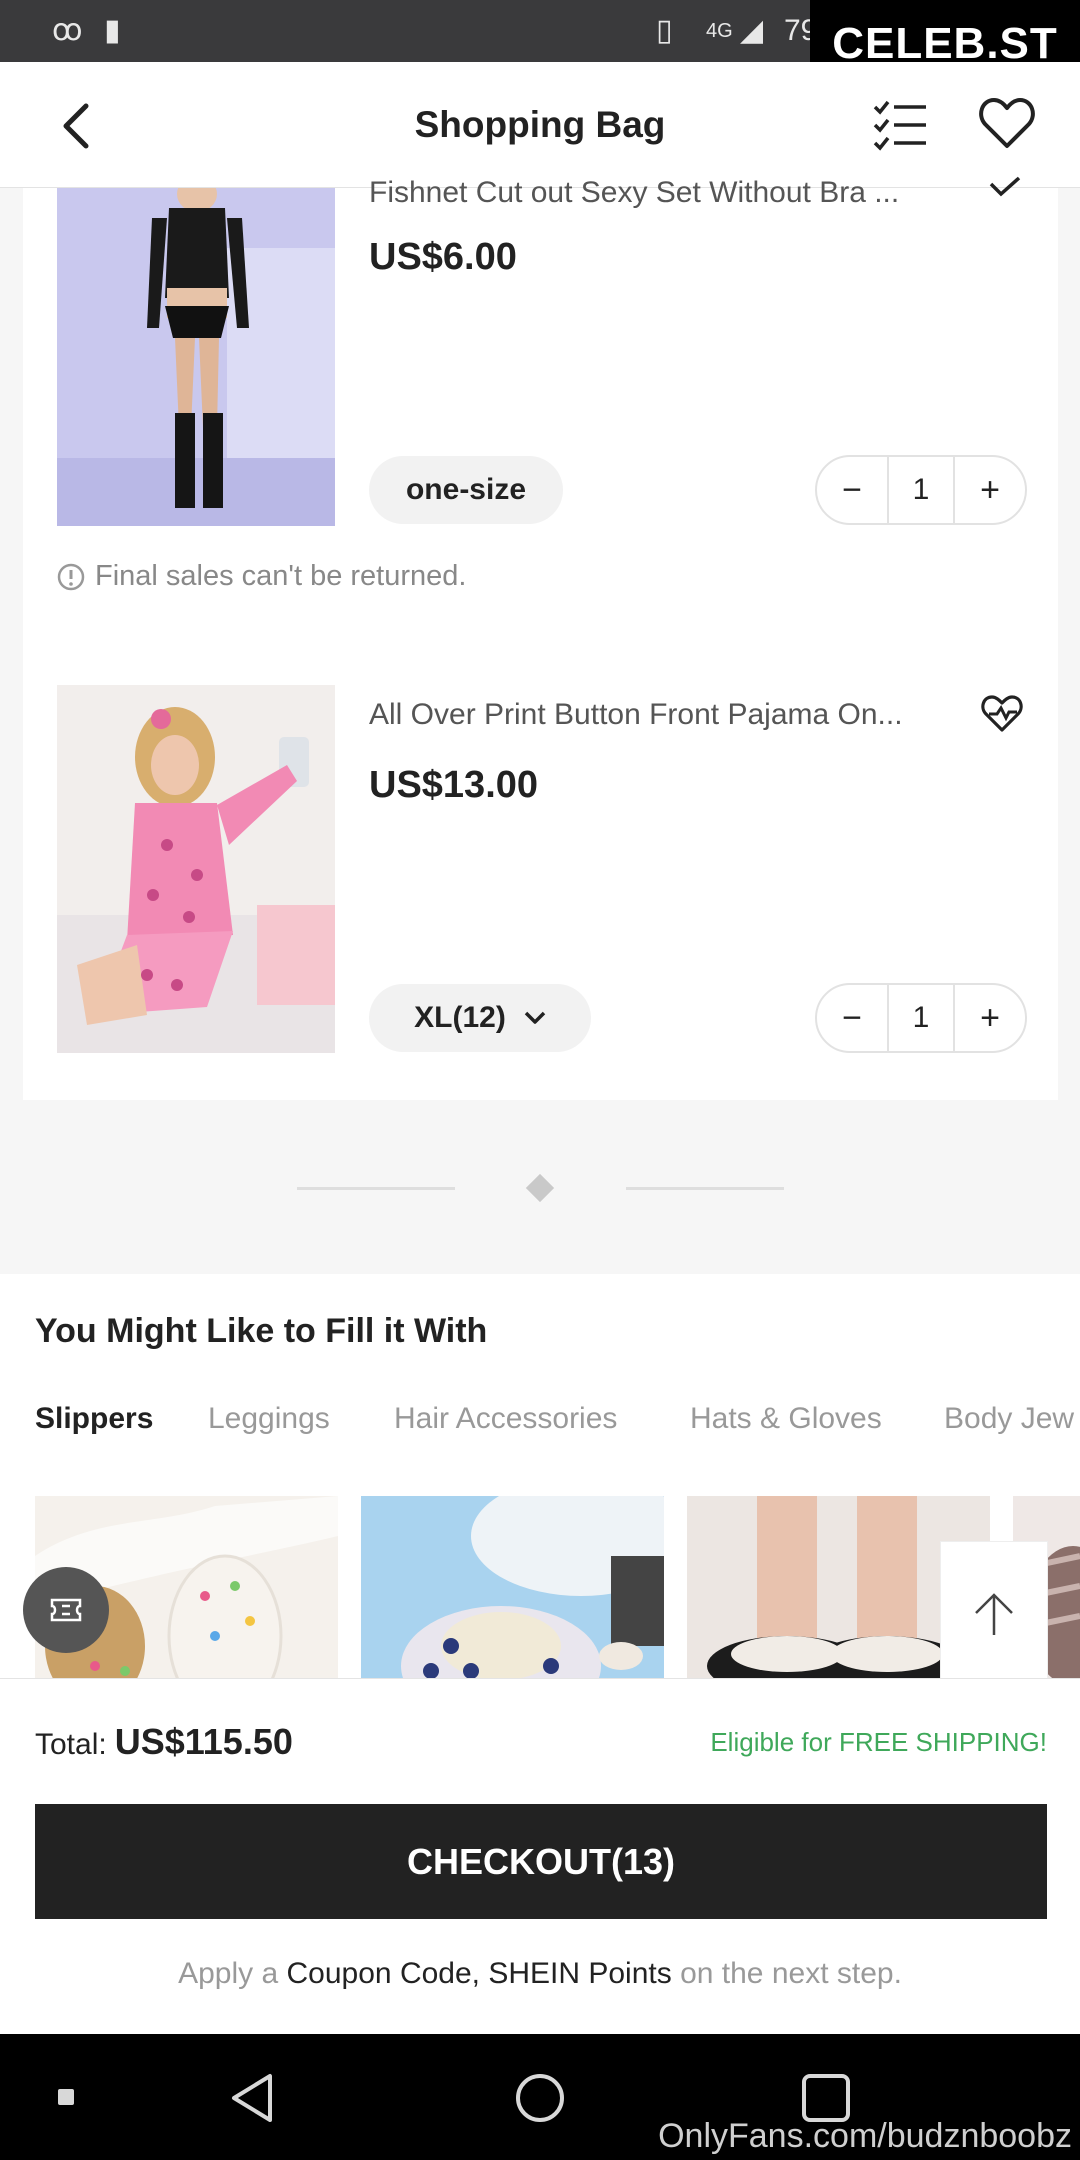 This screenshot has width=1080, height=2160. Describe the element at coordinates (900, 125) in the screenshot. I see `checklist-icon` at that location.